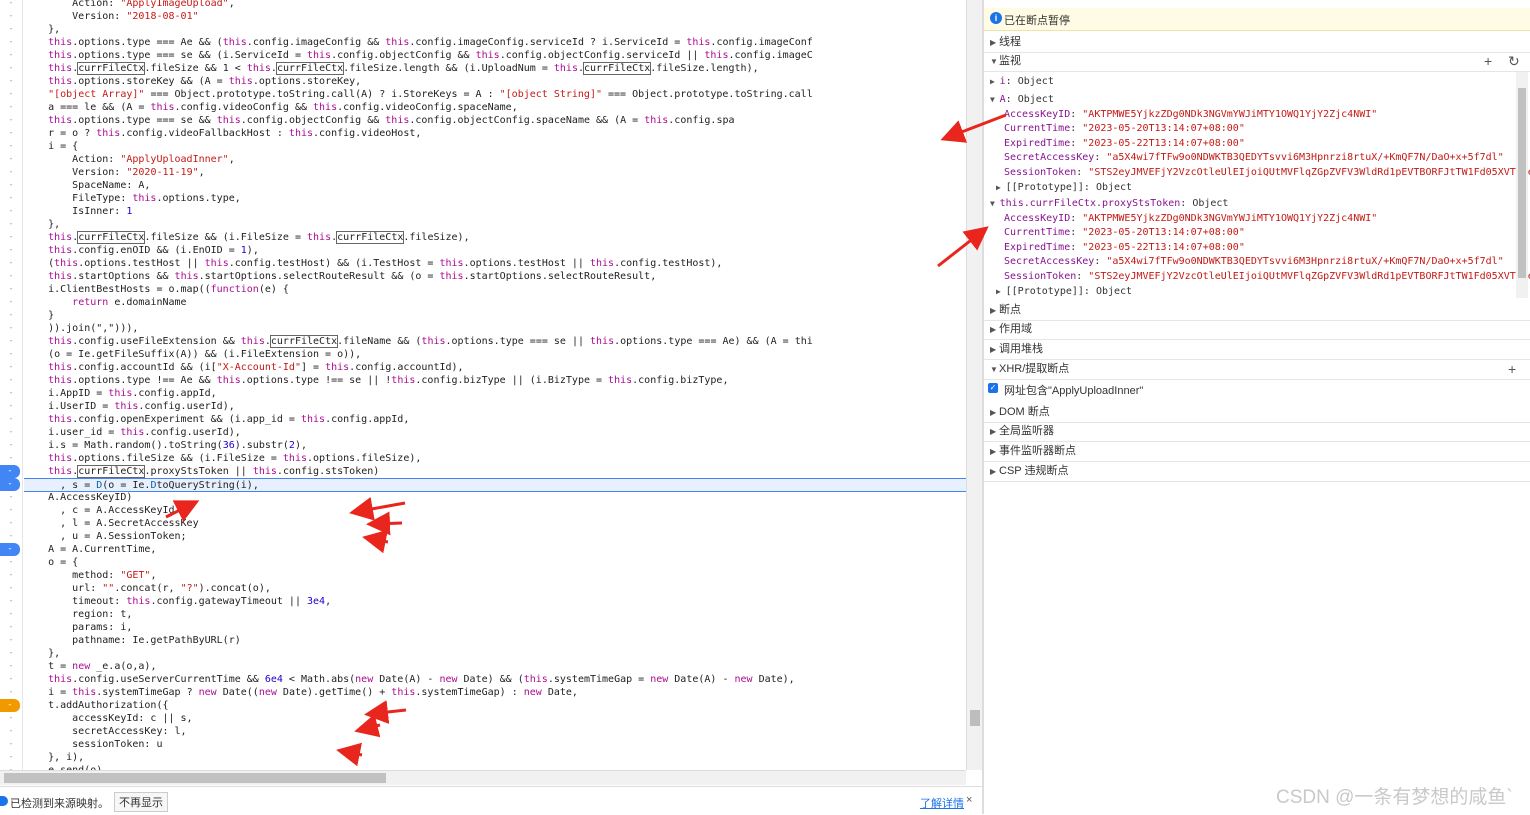  Describe the element at coordinates (1257, 62) in the screenshot. I see `section-watch: ▼ 监视 + ↻` at that location.